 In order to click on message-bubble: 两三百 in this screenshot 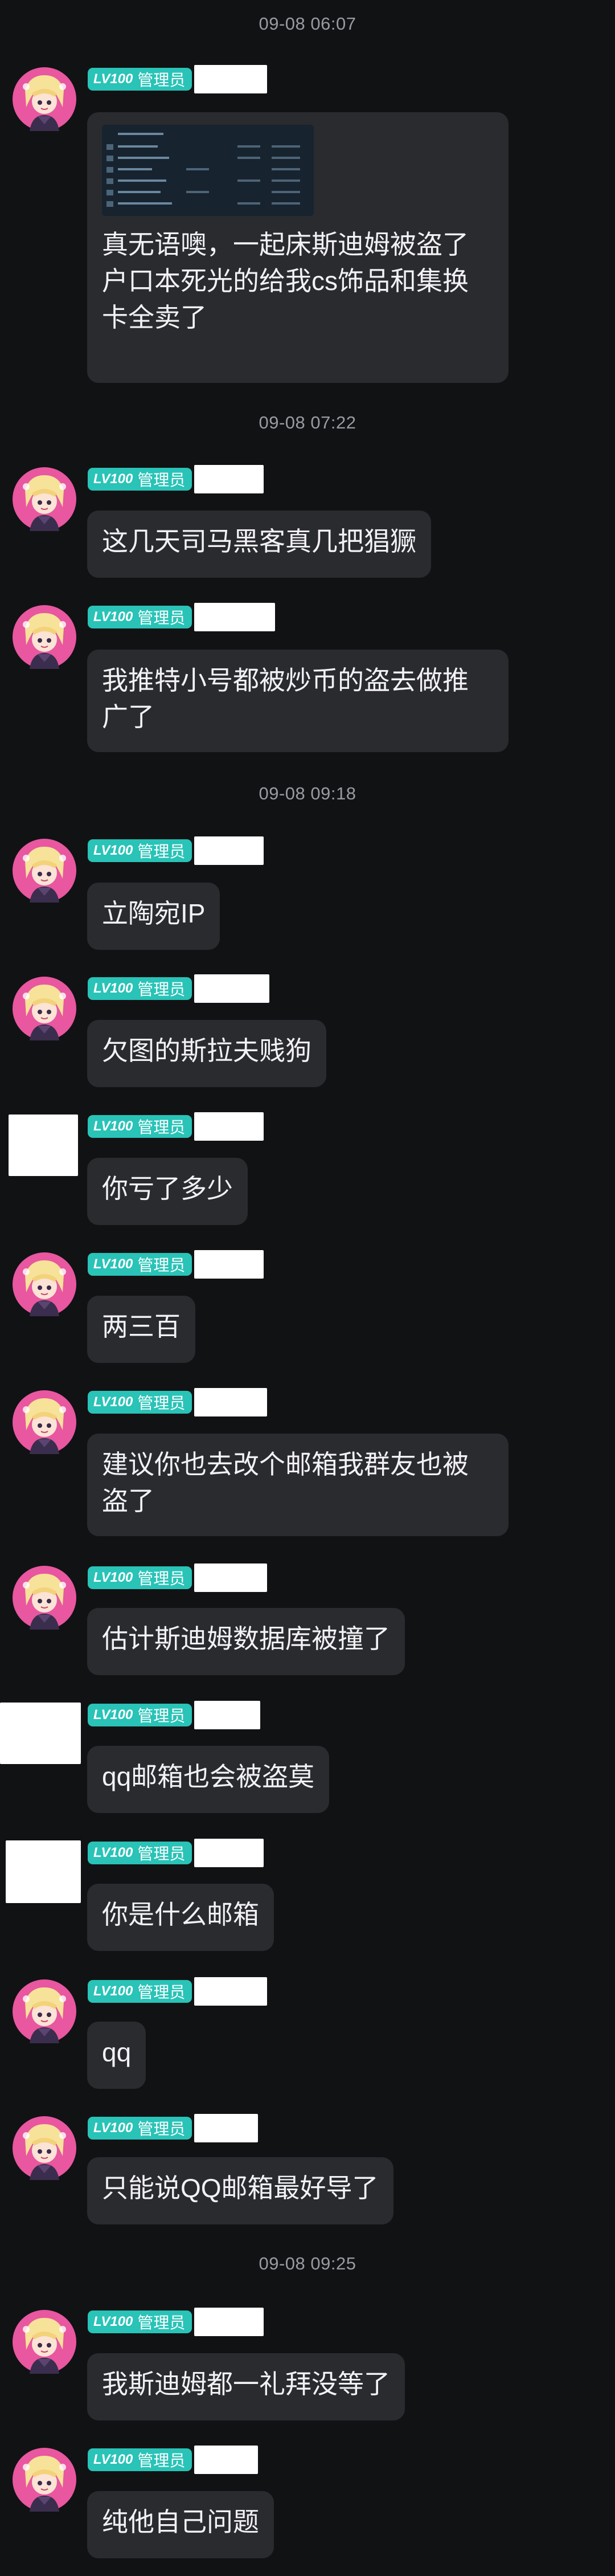, I will do `click(141, 1330)`.